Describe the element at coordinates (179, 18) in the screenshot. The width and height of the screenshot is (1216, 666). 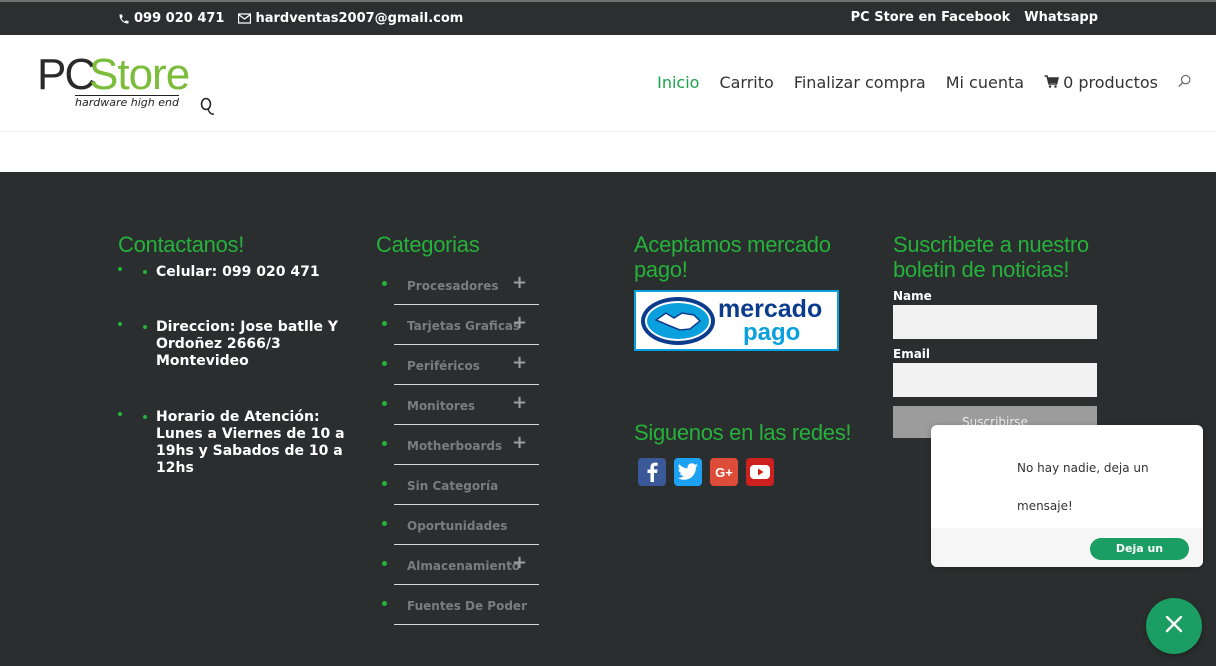
I see `phone-number: 099 020 471` at that location.